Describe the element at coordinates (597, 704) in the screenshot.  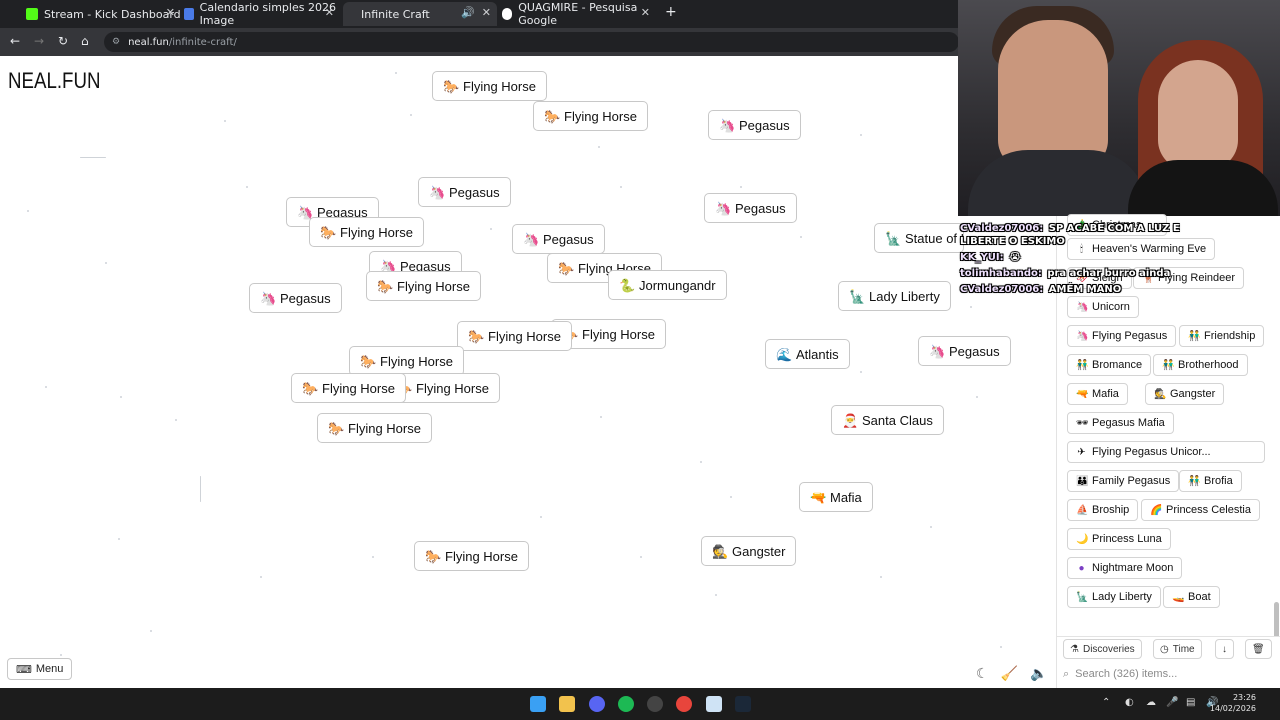
I see `discord-icon` at that location.